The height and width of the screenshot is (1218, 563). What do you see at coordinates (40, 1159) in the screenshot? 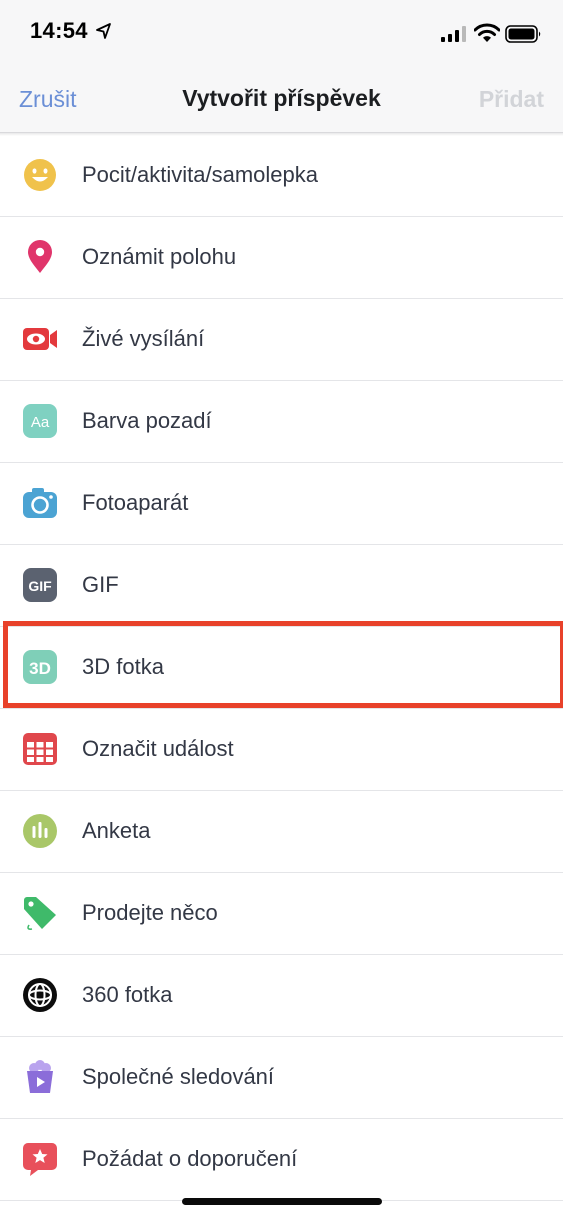
I see `recommendation-icon` at bounding box center [40, 1159].